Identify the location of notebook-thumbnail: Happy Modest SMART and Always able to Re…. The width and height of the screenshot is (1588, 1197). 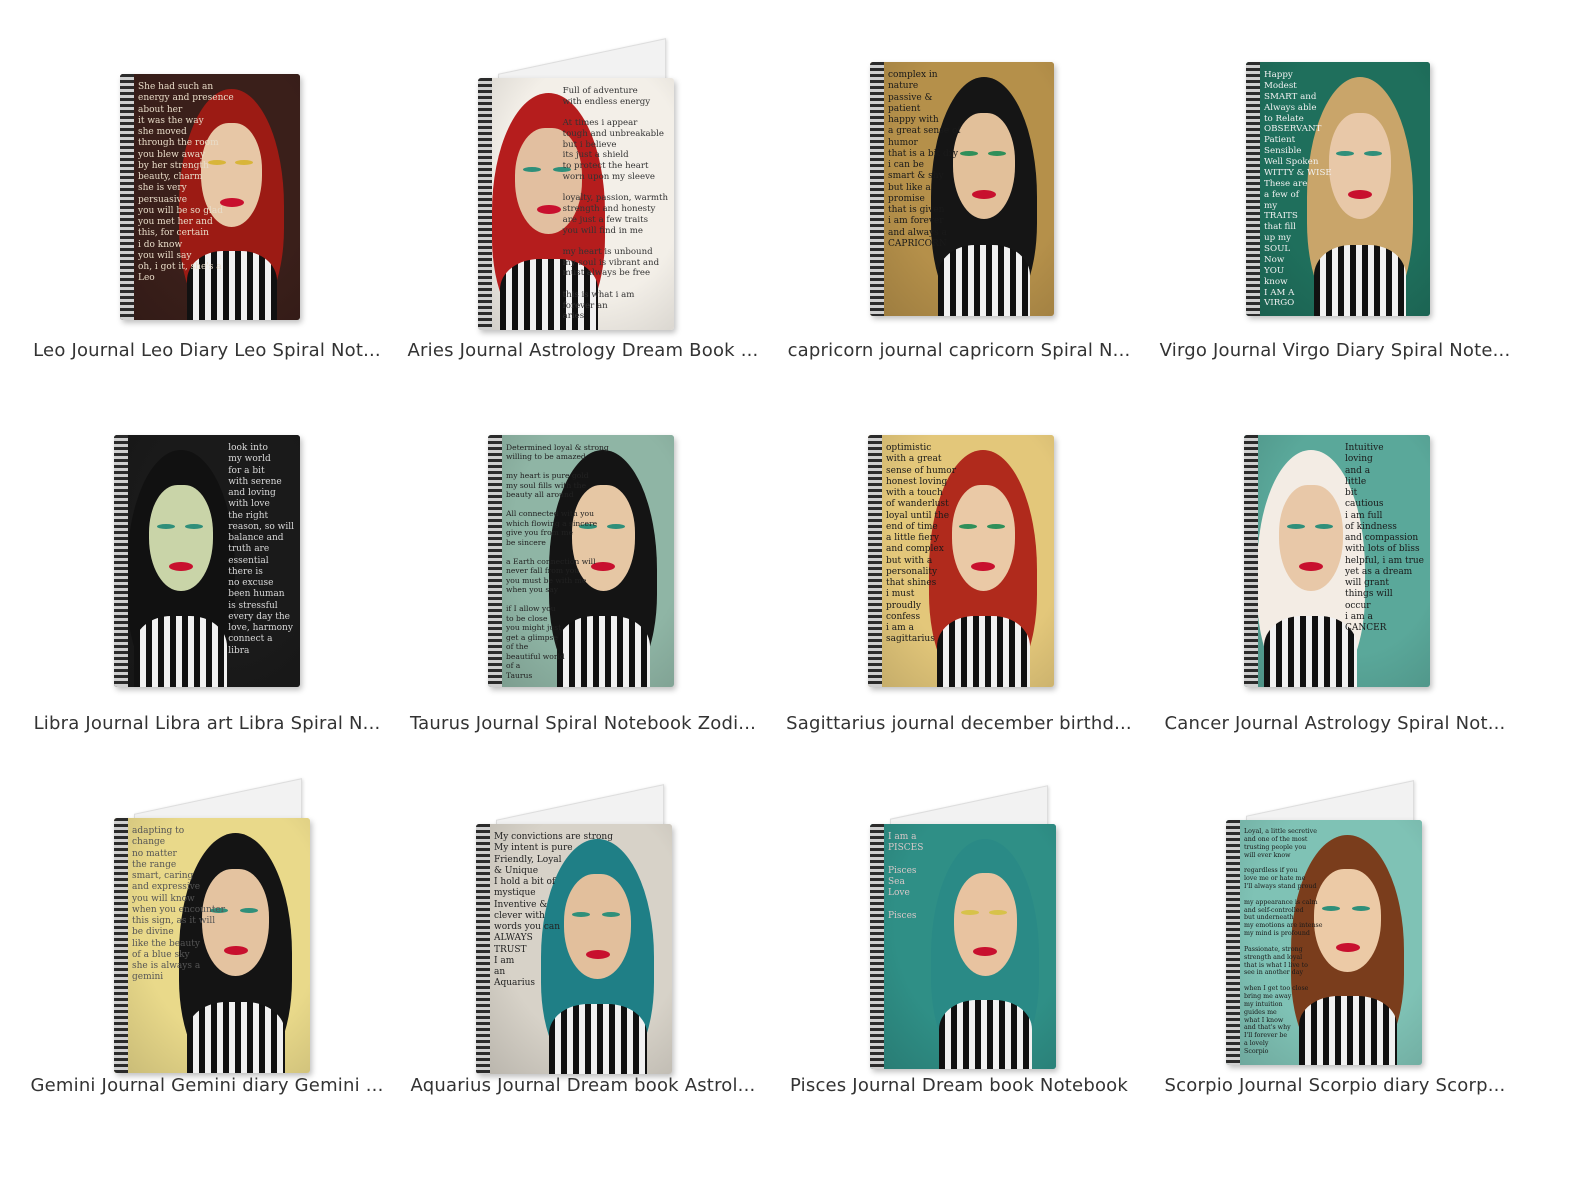
(1335, 190).